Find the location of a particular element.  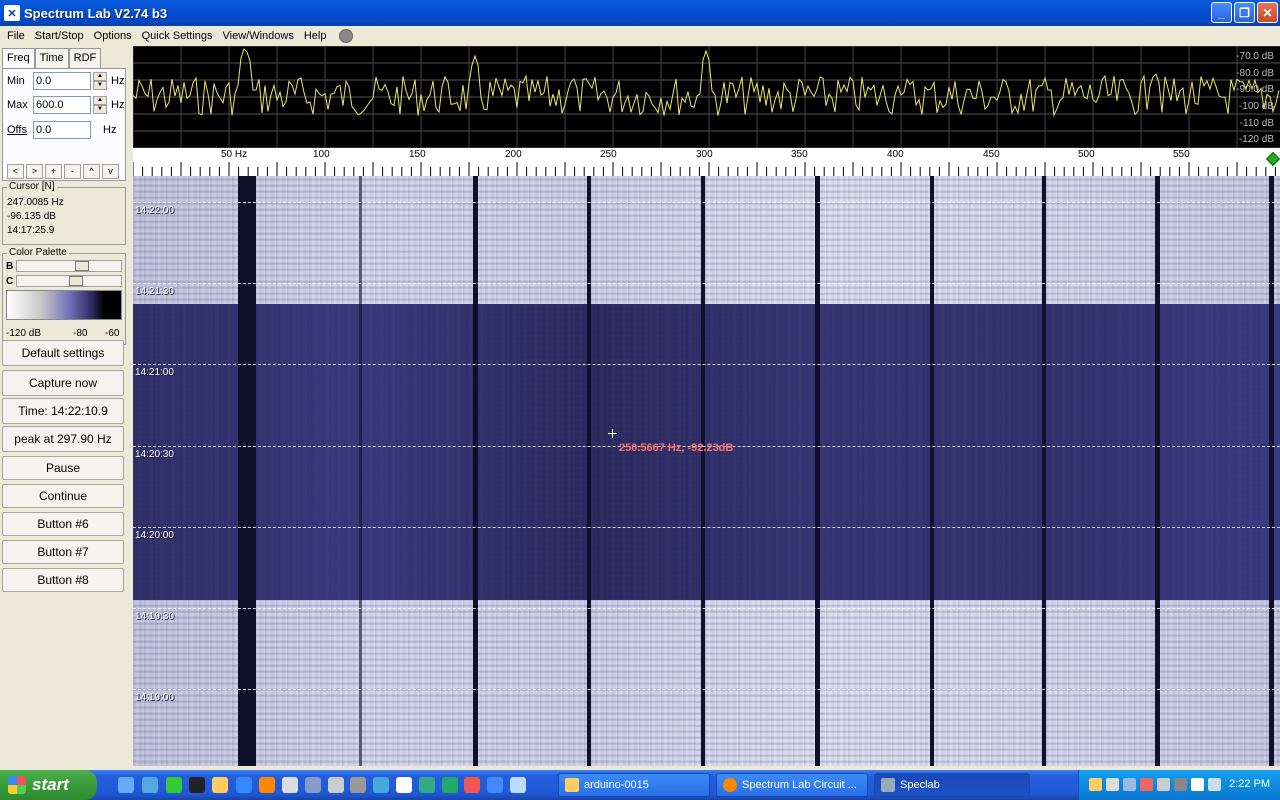

status-led-icon is located at coordinates (346, 36).